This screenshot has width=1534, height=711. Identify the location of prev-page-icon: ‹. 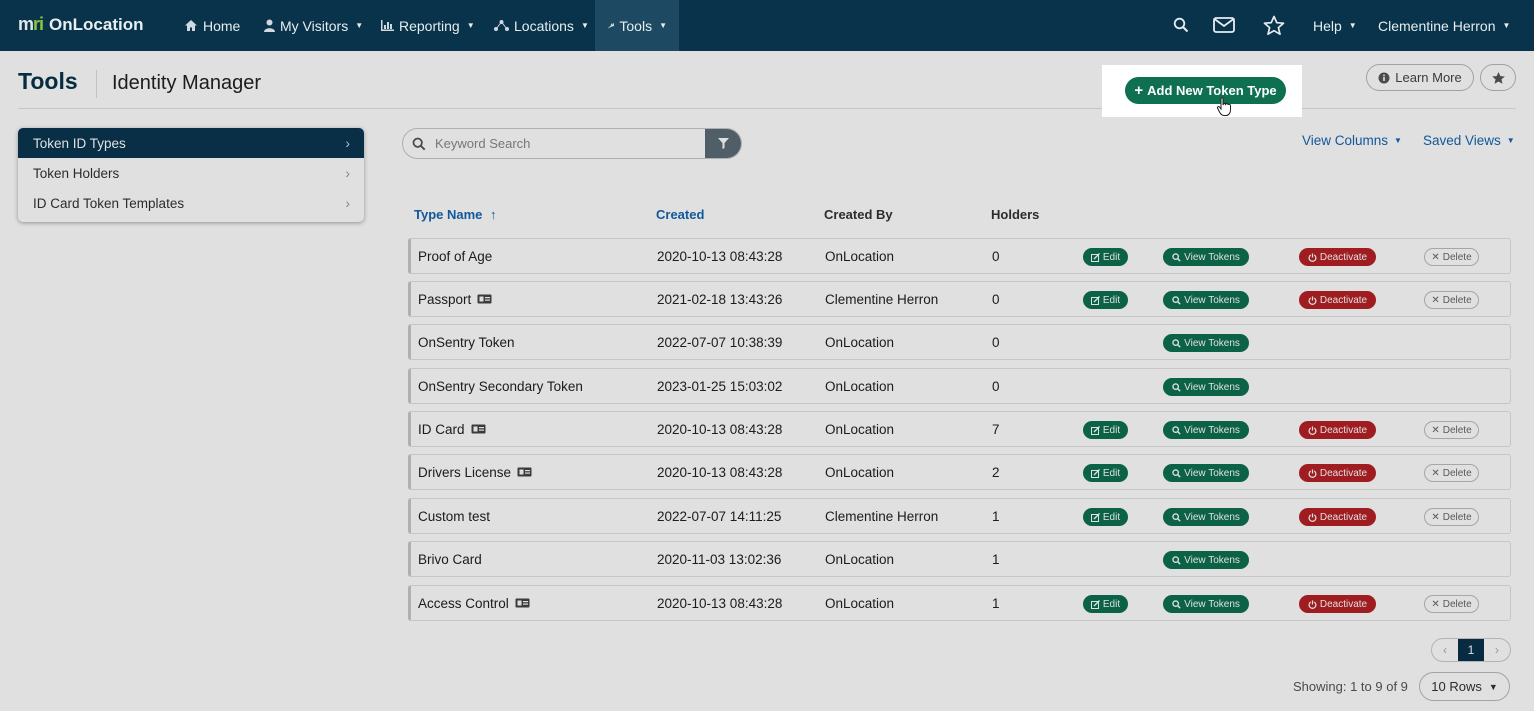
(1445, 650).